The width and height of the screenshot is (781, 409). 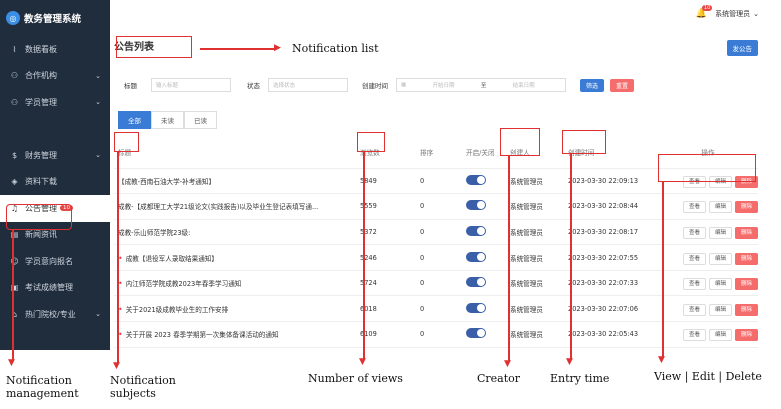 I want to click on sidebar-item-1: ⚇ 合作机构 ⌄, so click(x=55, y=76).